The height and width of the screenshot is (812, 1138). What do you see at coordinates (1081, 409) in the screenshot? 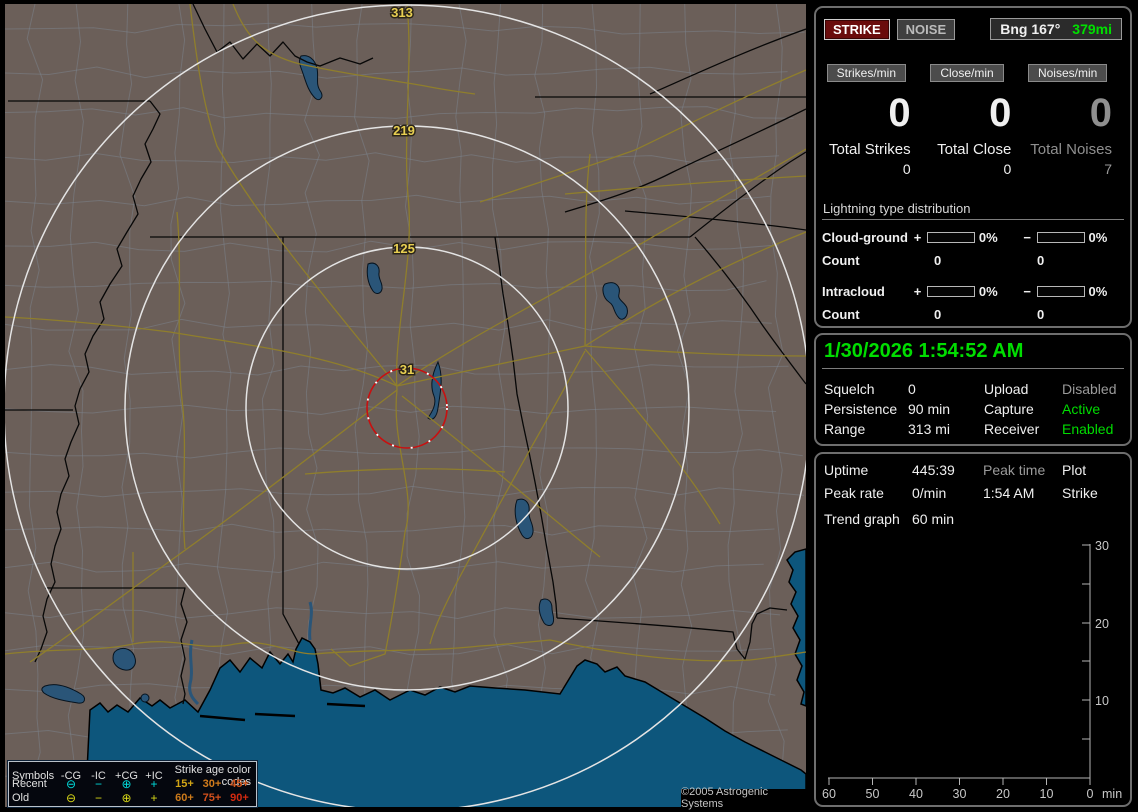
I see `capture-status: Active` at bounding box center [1081, 409].